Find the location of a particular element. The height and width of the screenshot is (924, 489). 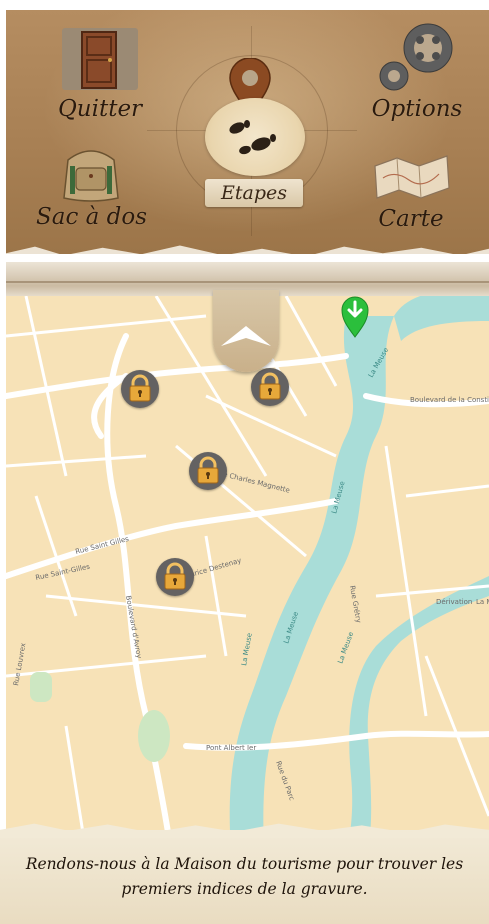

collapse-menu-button is located at coordinates (246, 331).